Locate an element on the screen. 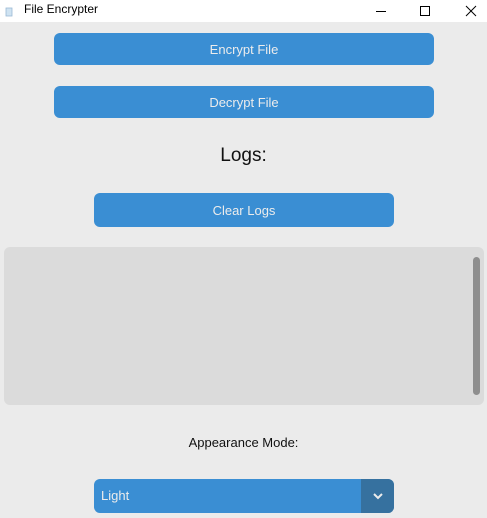 The width and height of the screenshot is (487, 518). close-button is located at coordinates (471, 11).